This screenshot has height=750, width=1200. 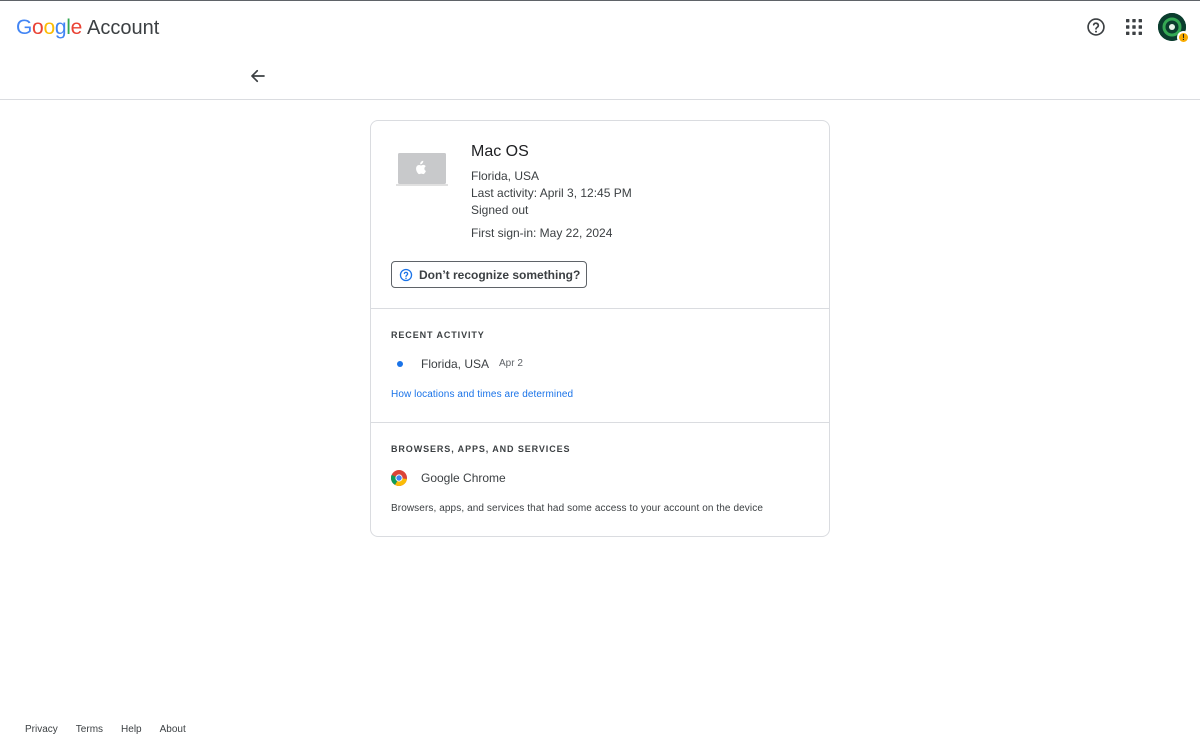 I want to click on top-bar: Google Account !, so click(x=600, y=27).